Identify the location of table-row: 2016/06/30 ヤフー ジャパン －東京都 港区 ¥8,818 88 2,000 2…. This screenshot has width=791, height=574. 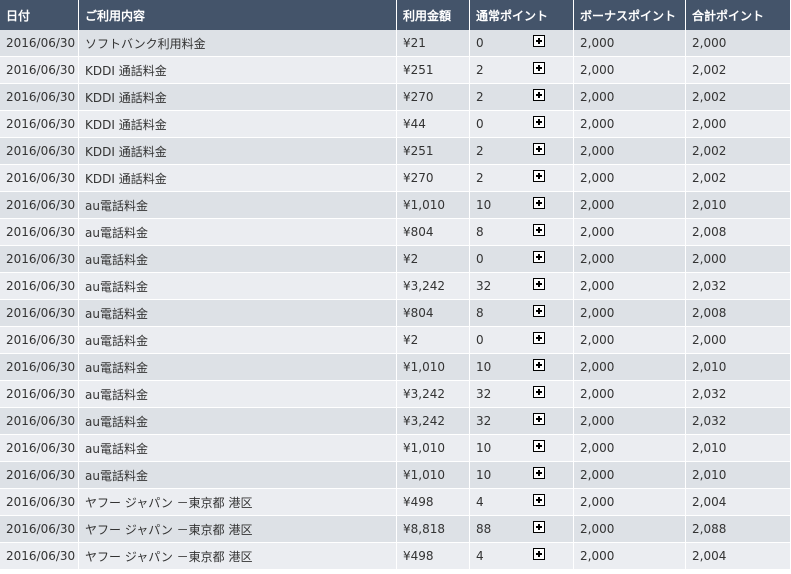
(395, 529).